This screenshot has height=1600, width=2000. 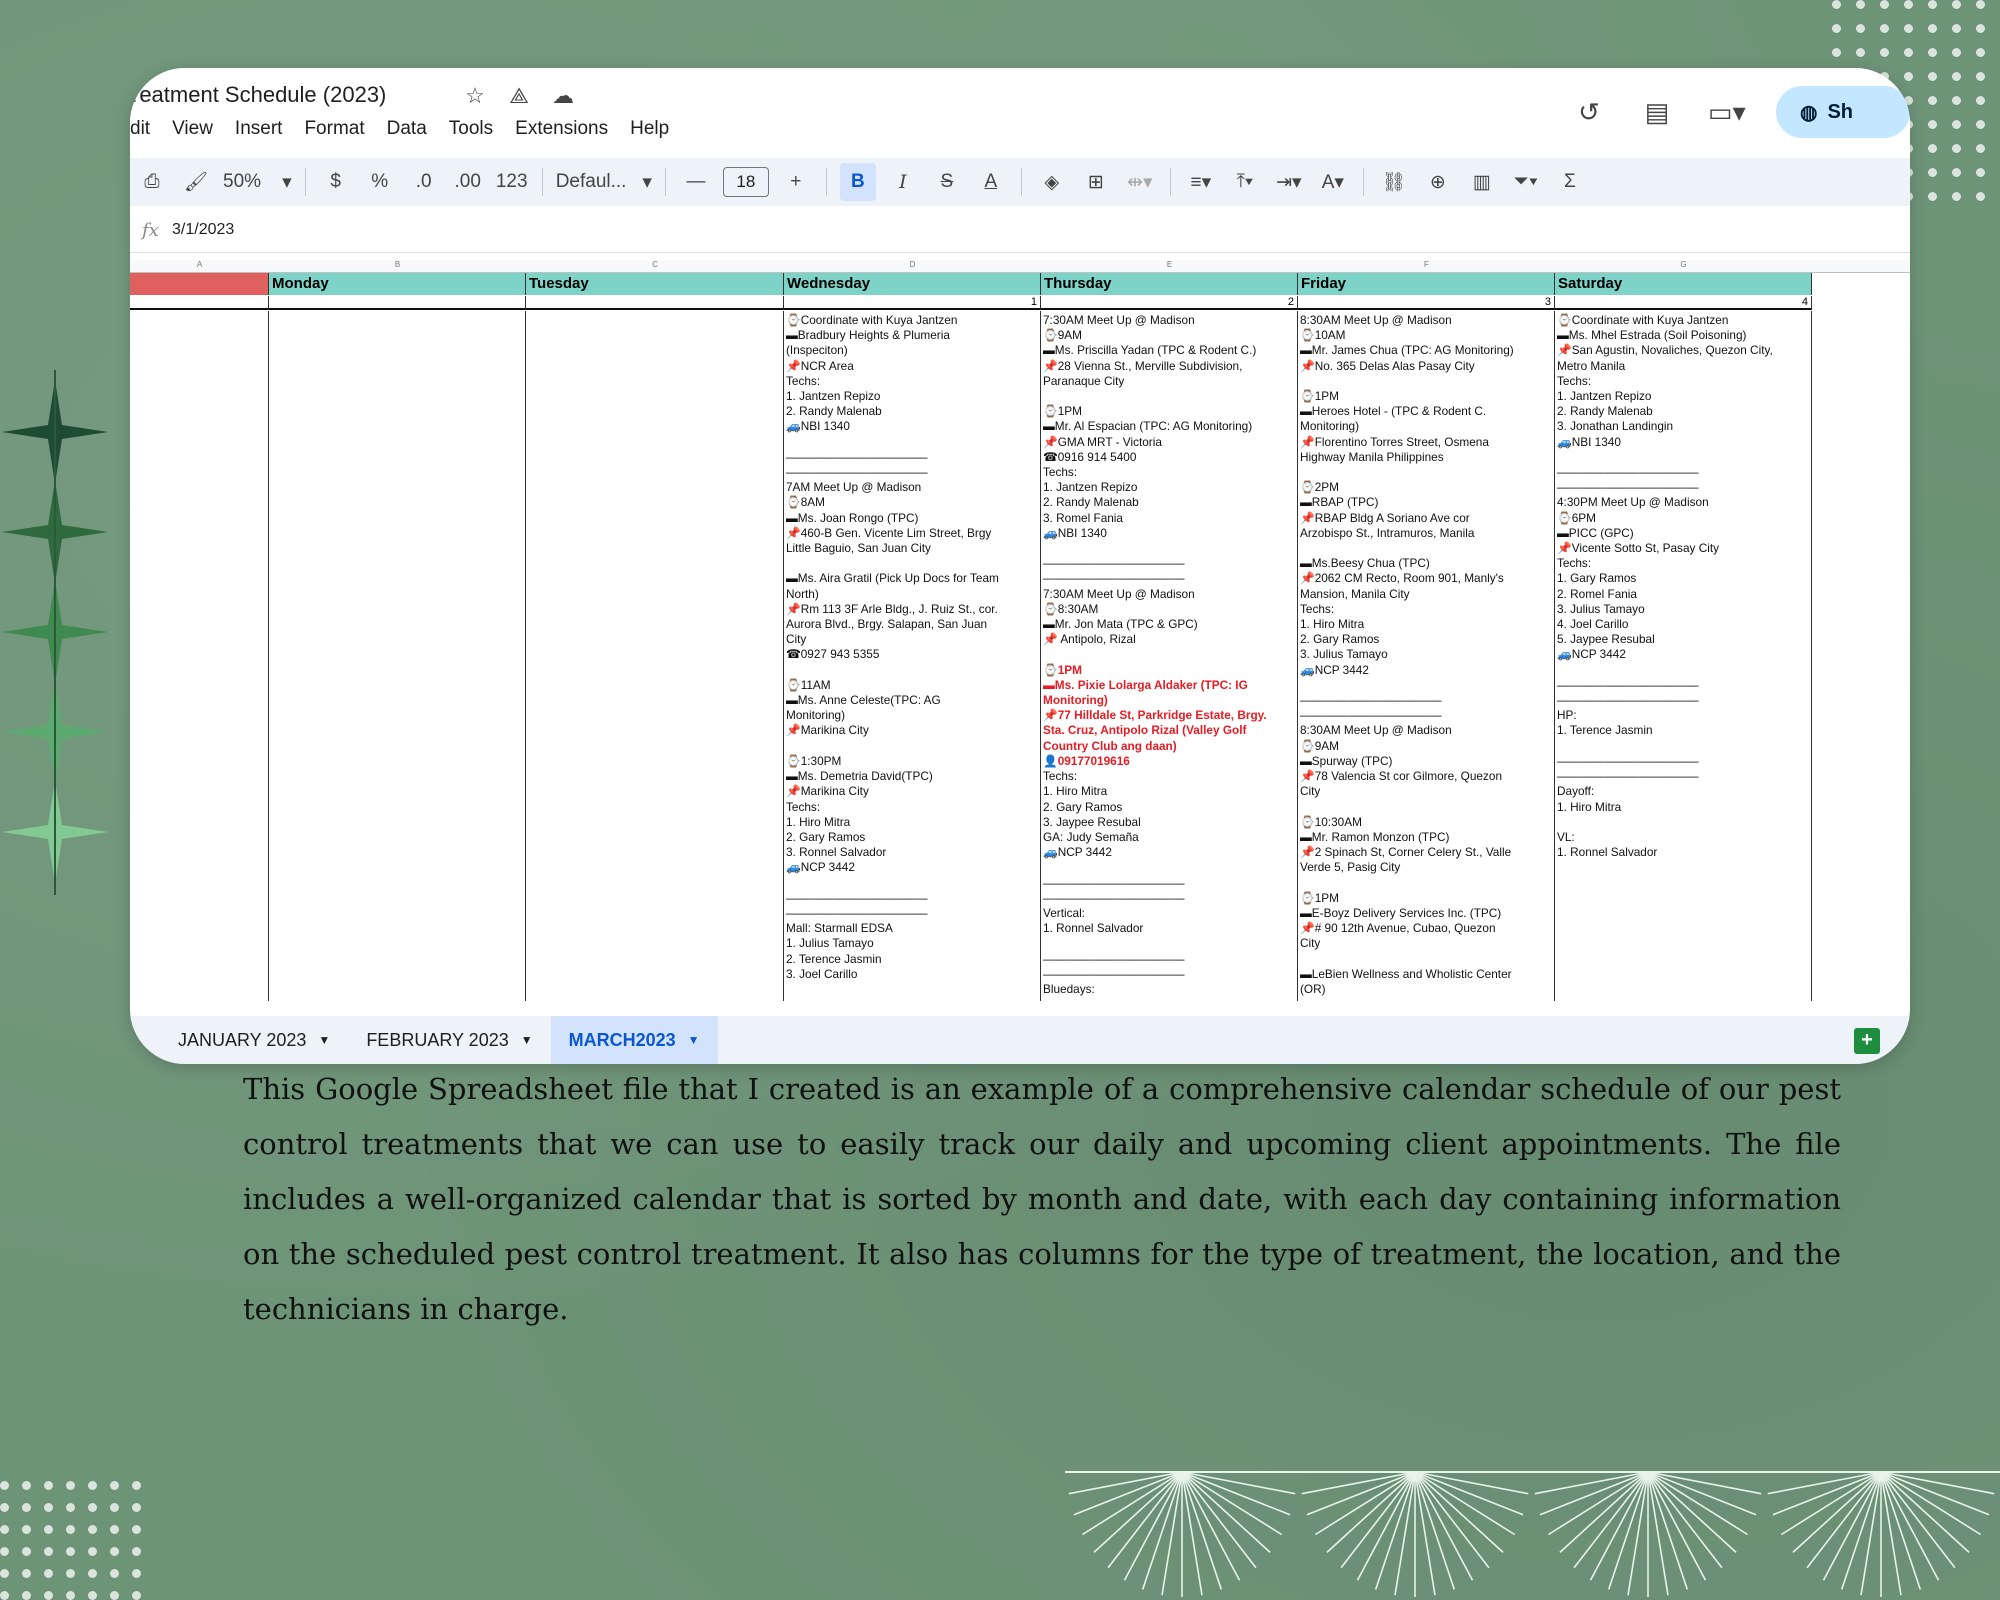 I want to click on cloud-status-icon: ☁, so click(x=563, y=96).